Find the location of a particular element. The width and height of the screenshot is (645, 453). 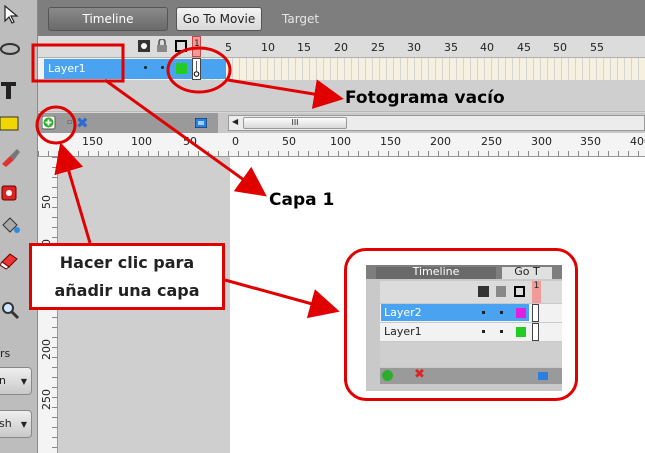

empty-frame-annotation: Fotograma vacío is located at coordinates (425, 98).